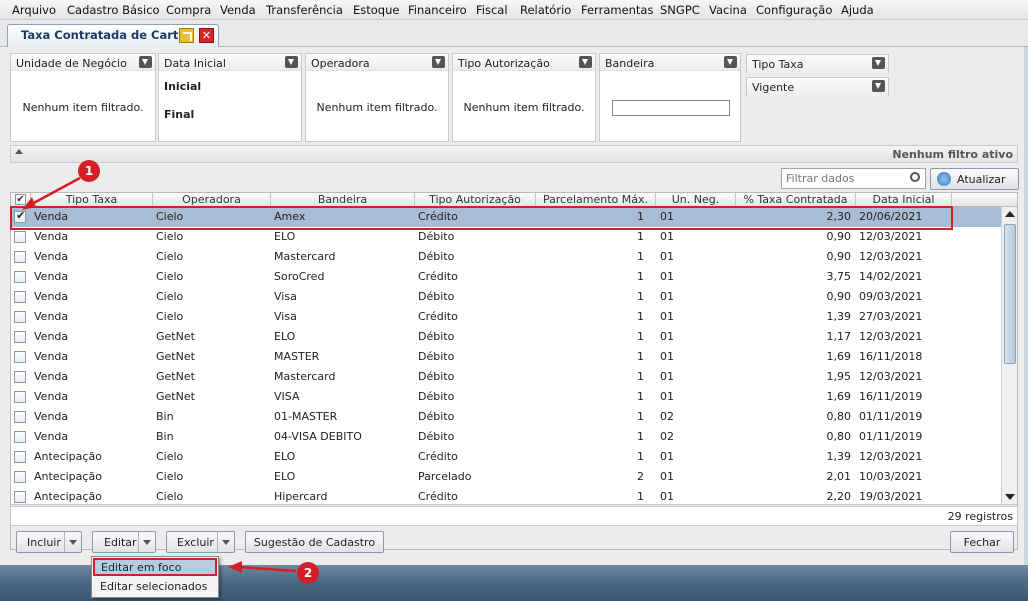  What do you see at coordinates (617, 10) in the screenshot?
I see `menu-ferramentas: Ferramentas` at bounding box center [617, 10].